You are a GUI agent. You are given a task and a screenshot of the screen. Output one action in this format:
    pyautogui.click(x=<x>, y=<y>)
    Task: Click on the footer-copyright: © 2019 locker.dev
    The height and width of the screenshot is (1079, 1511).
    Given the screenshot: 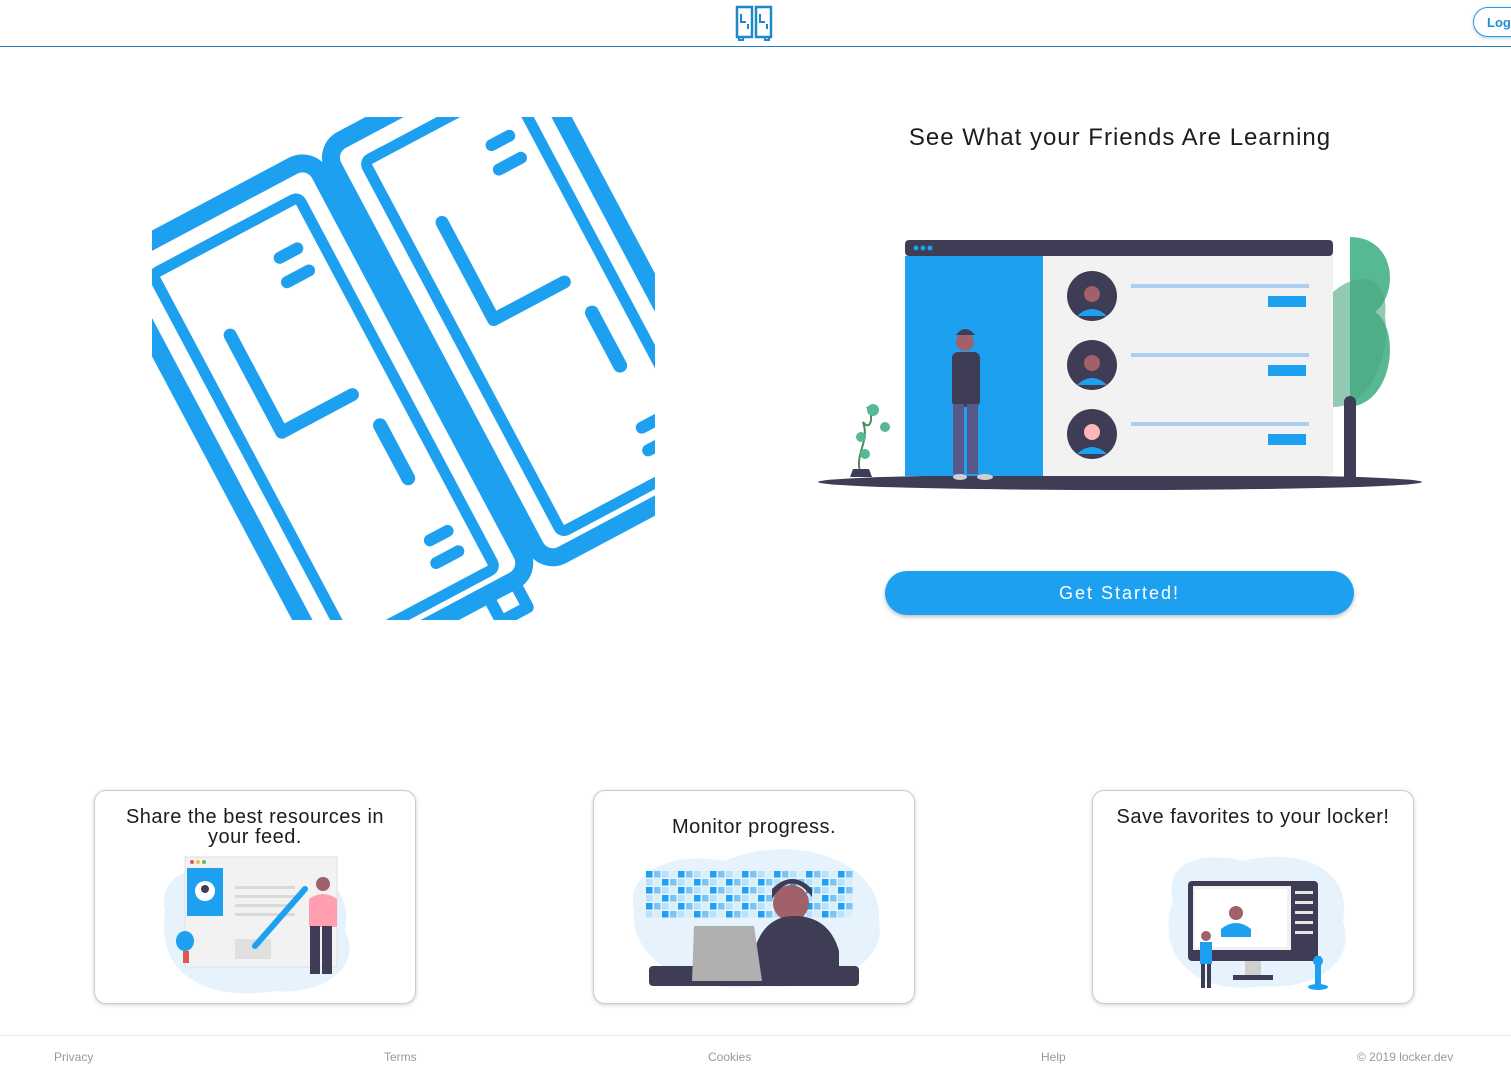 What is the action you would take?
    pyautogui.click(x=1405, y=1057)
    